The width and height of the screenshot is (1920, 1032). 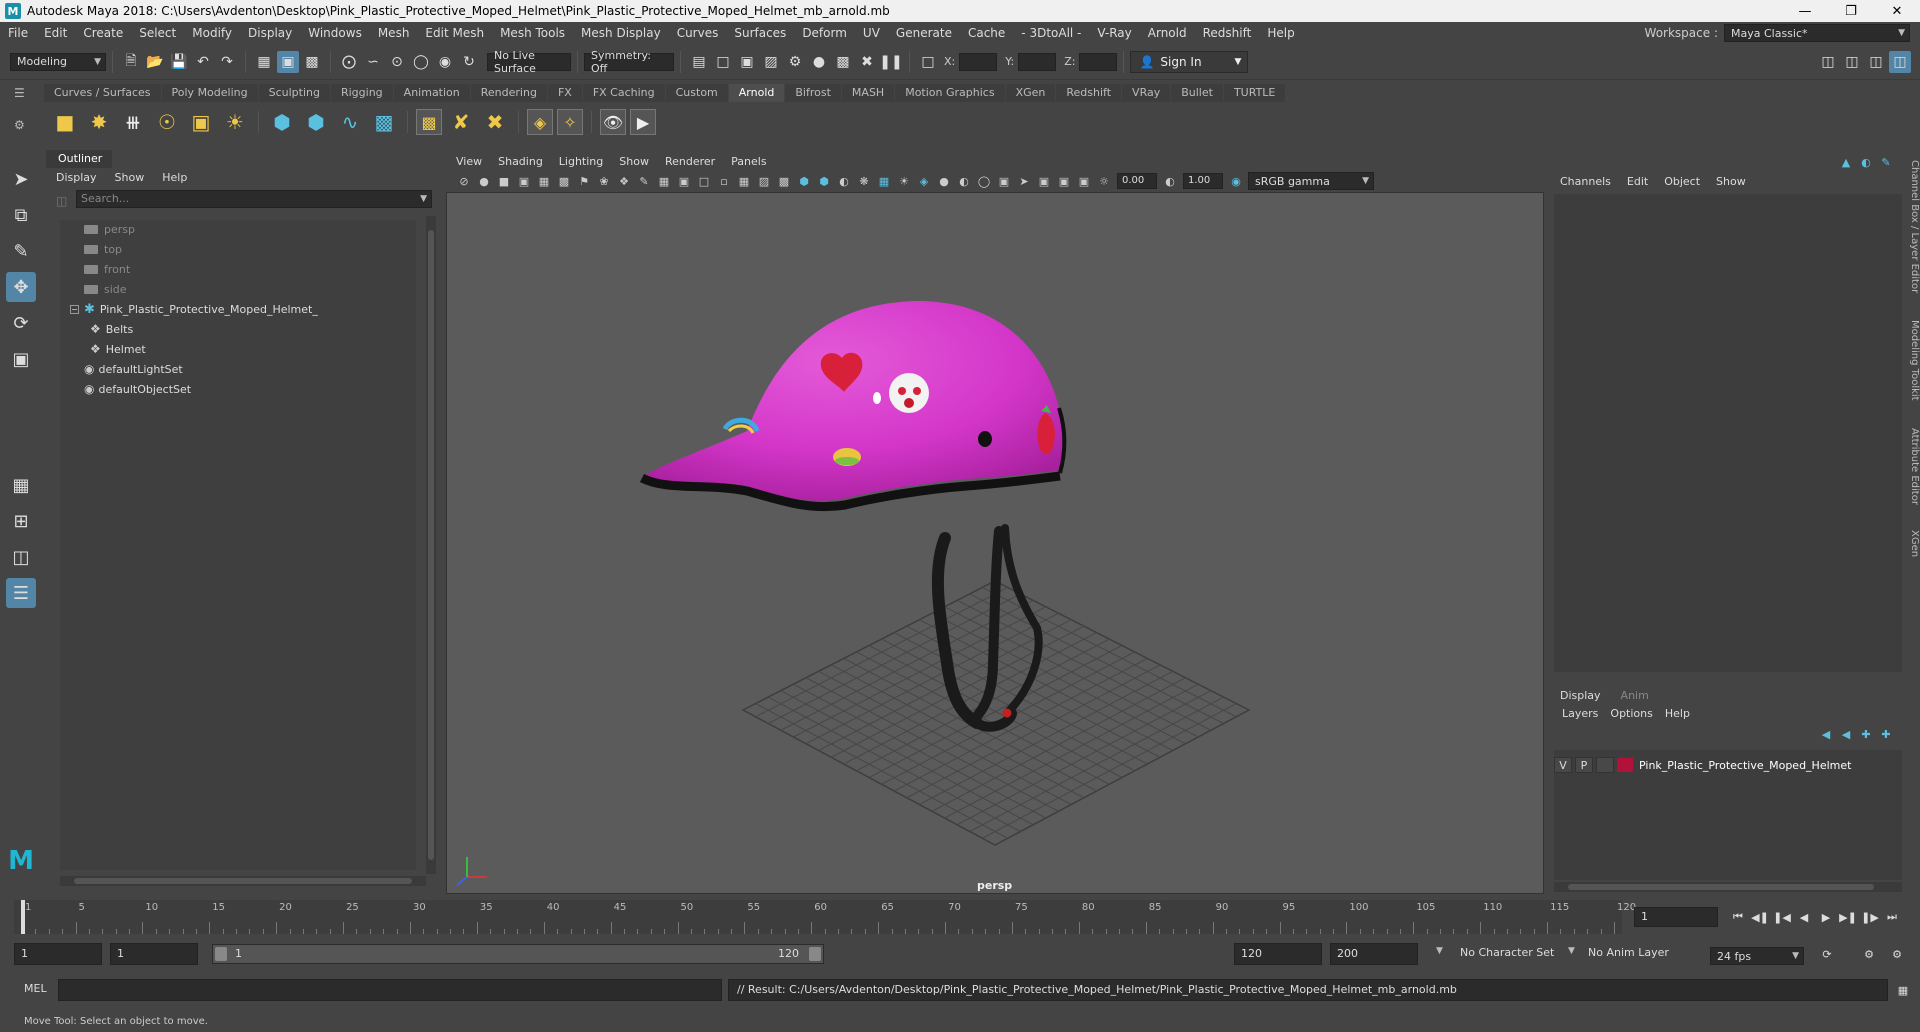 What do you see at coordinates (1826, 917) in the screenshot?
I see `play-forwards-icon: ▶` at bounding box center [1826, 917].